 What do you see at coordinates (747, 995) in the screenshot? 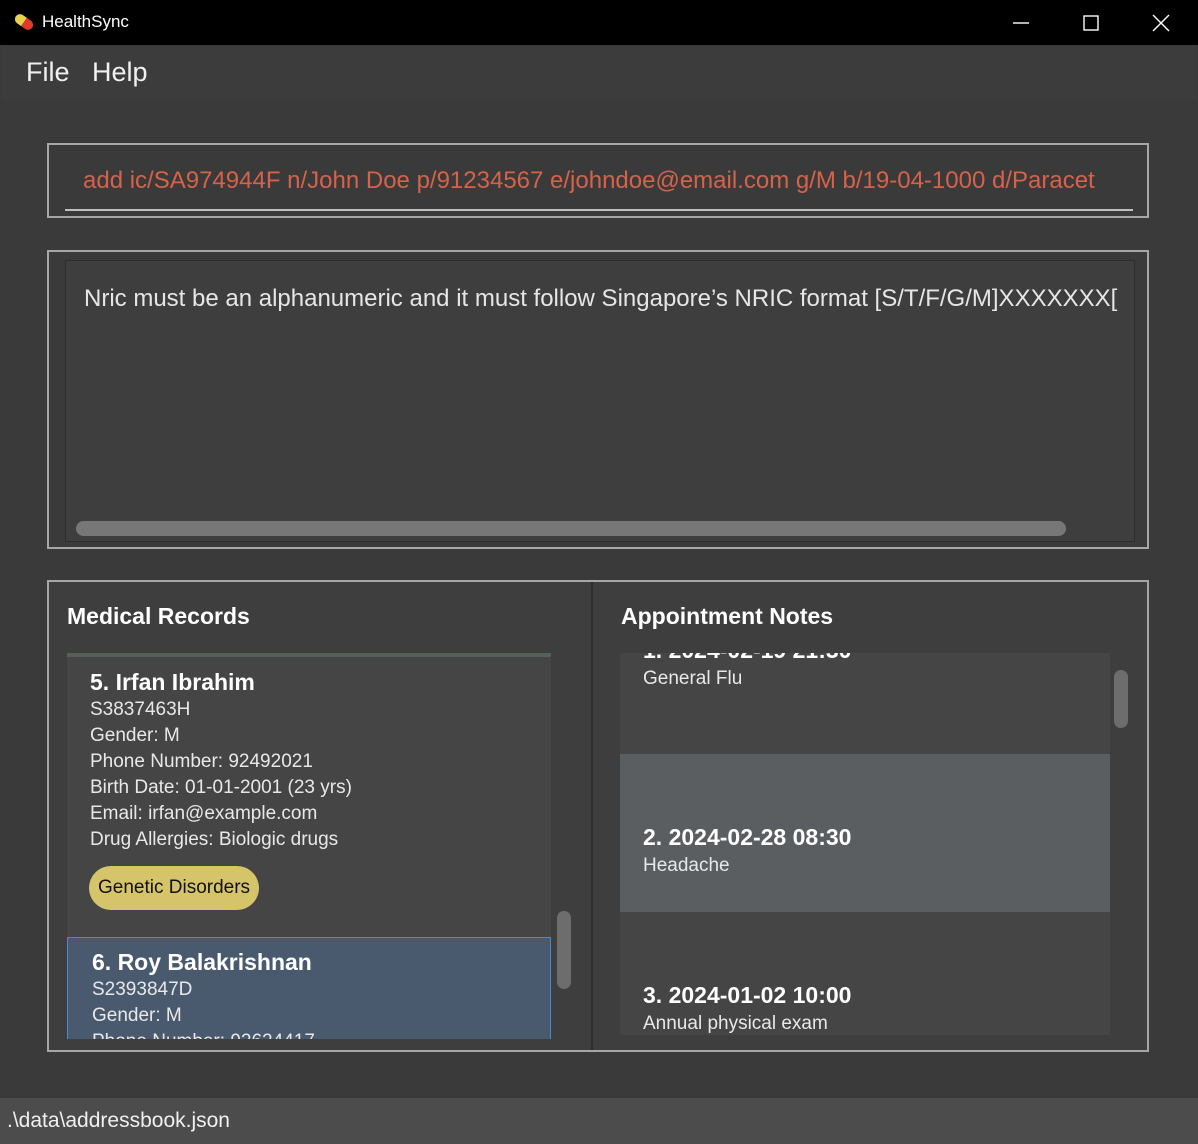
I see `appointment-date: 3. 2024-01-02 10:00` at bounding box center [747, 995].